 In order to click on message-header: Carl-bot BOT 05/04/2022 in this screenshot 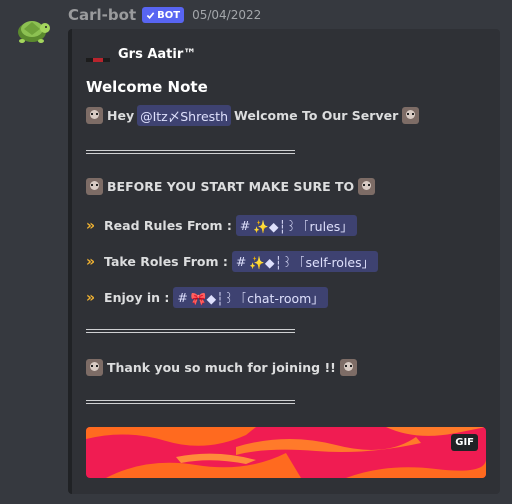, I will do `click(164, 15)`.